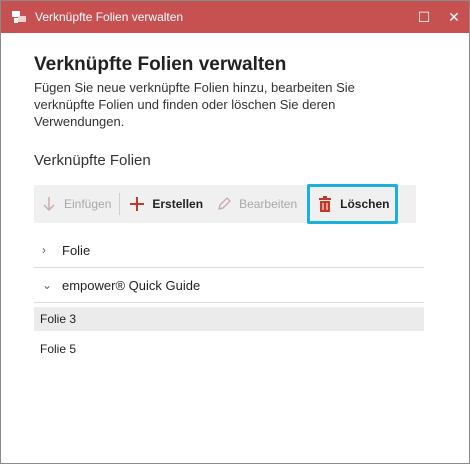 Image resolution: width=470 pixels, height=464 pixels. I want to click on maximize-button: ☐, so click(424, 17).